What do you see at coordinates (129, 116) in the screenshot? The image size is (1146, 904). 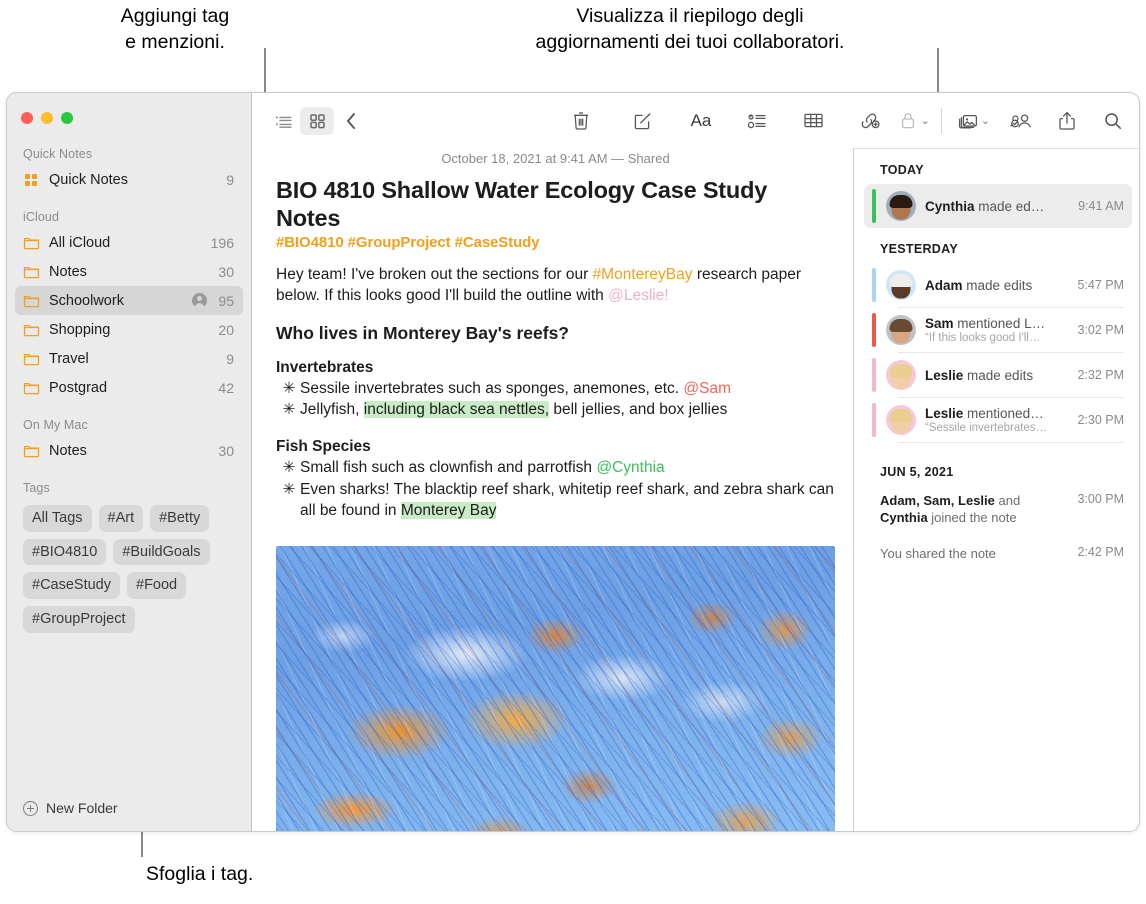 I see `window-traffic-lights` at bounding box center [129, 116].